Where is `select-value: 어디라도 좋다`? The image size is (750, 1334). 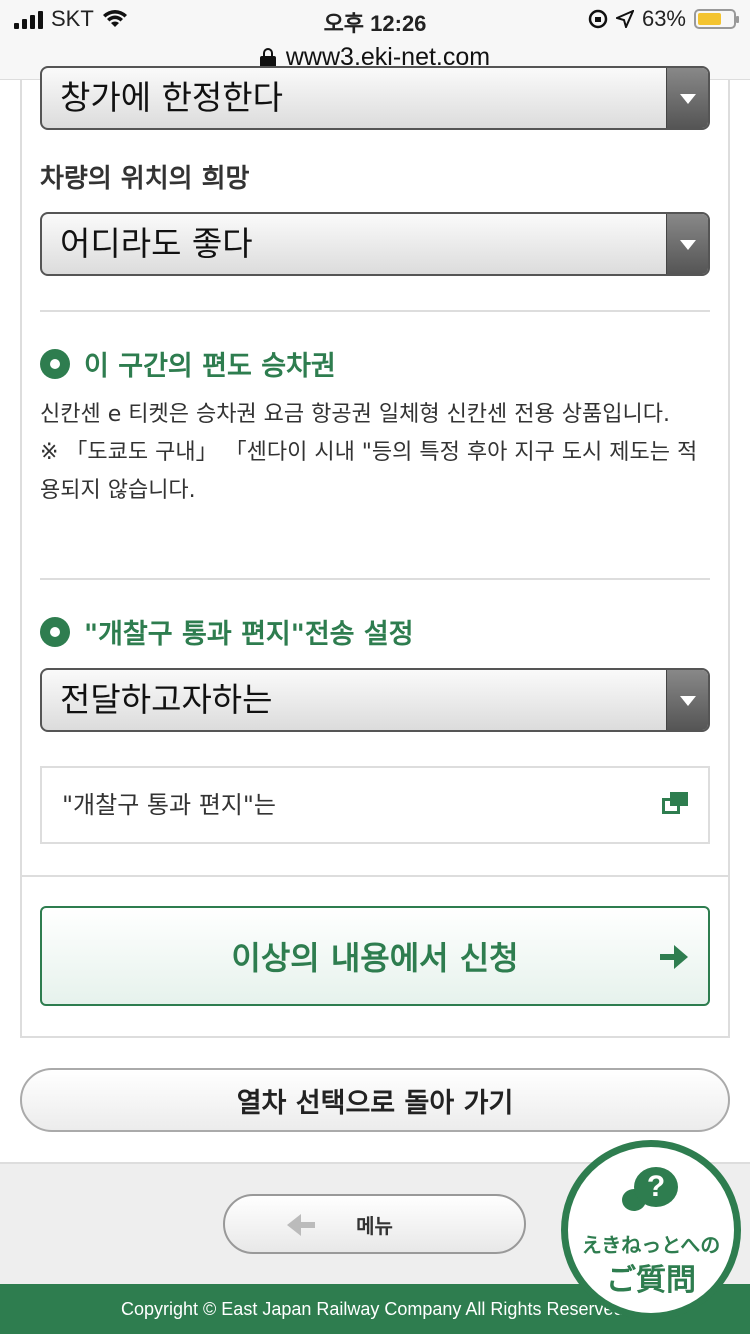 select-value: 어디라도 좋다 is located at coordinates (156, 243).